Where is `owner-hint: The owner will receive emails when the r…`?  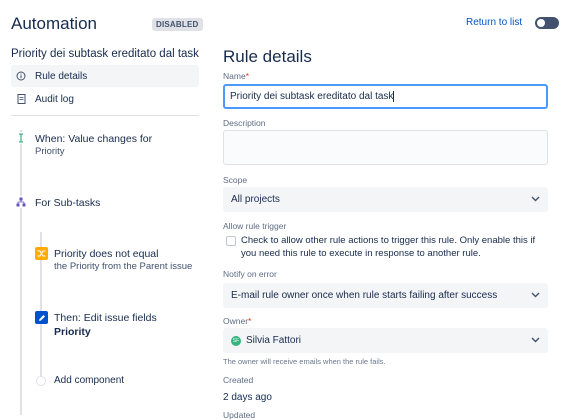
owner-hint: The owner will receive emails when the r… is located at coordinates (304, 361).